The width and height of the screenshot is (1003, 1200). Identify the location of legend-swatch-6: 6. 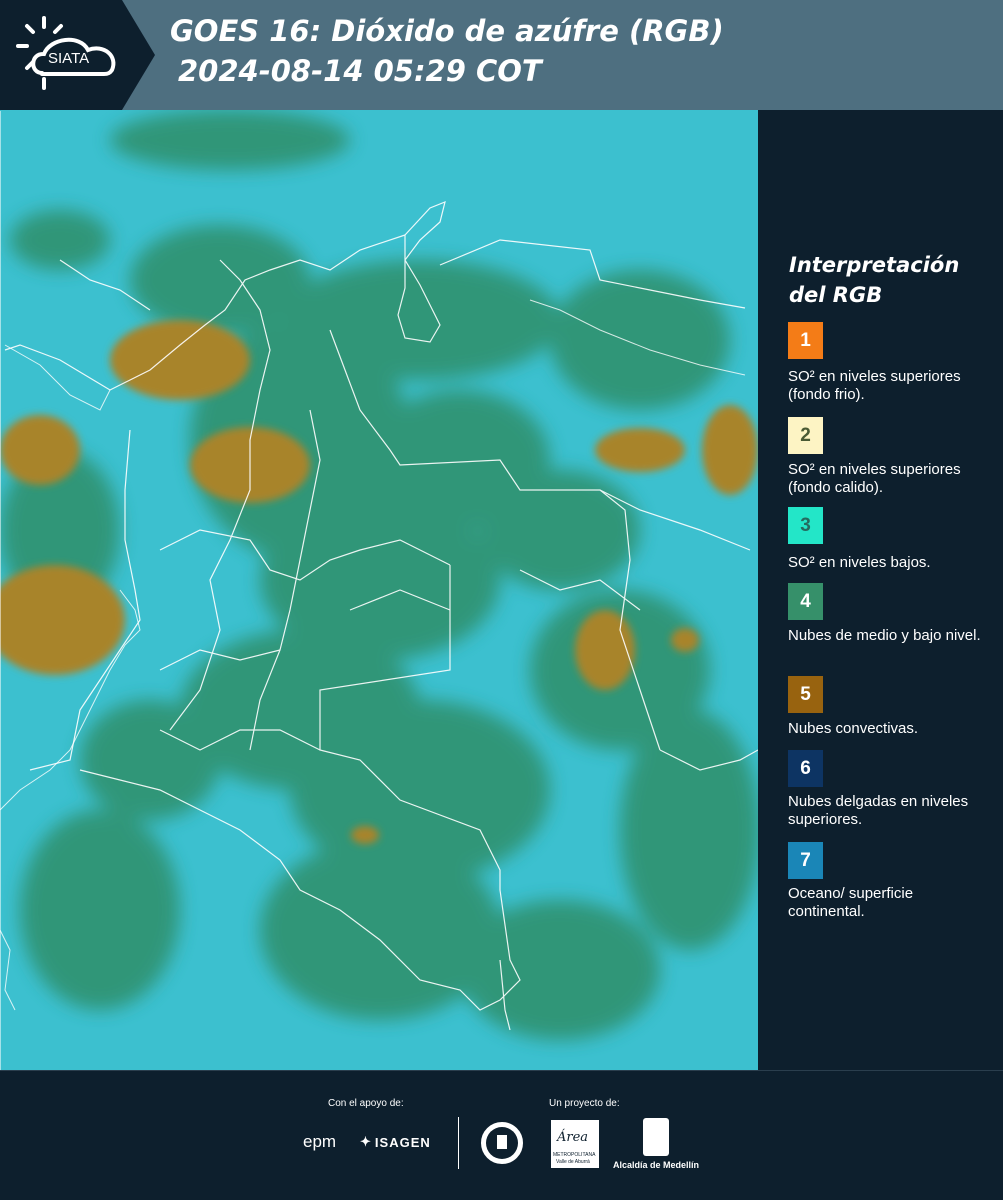
(805, 768).